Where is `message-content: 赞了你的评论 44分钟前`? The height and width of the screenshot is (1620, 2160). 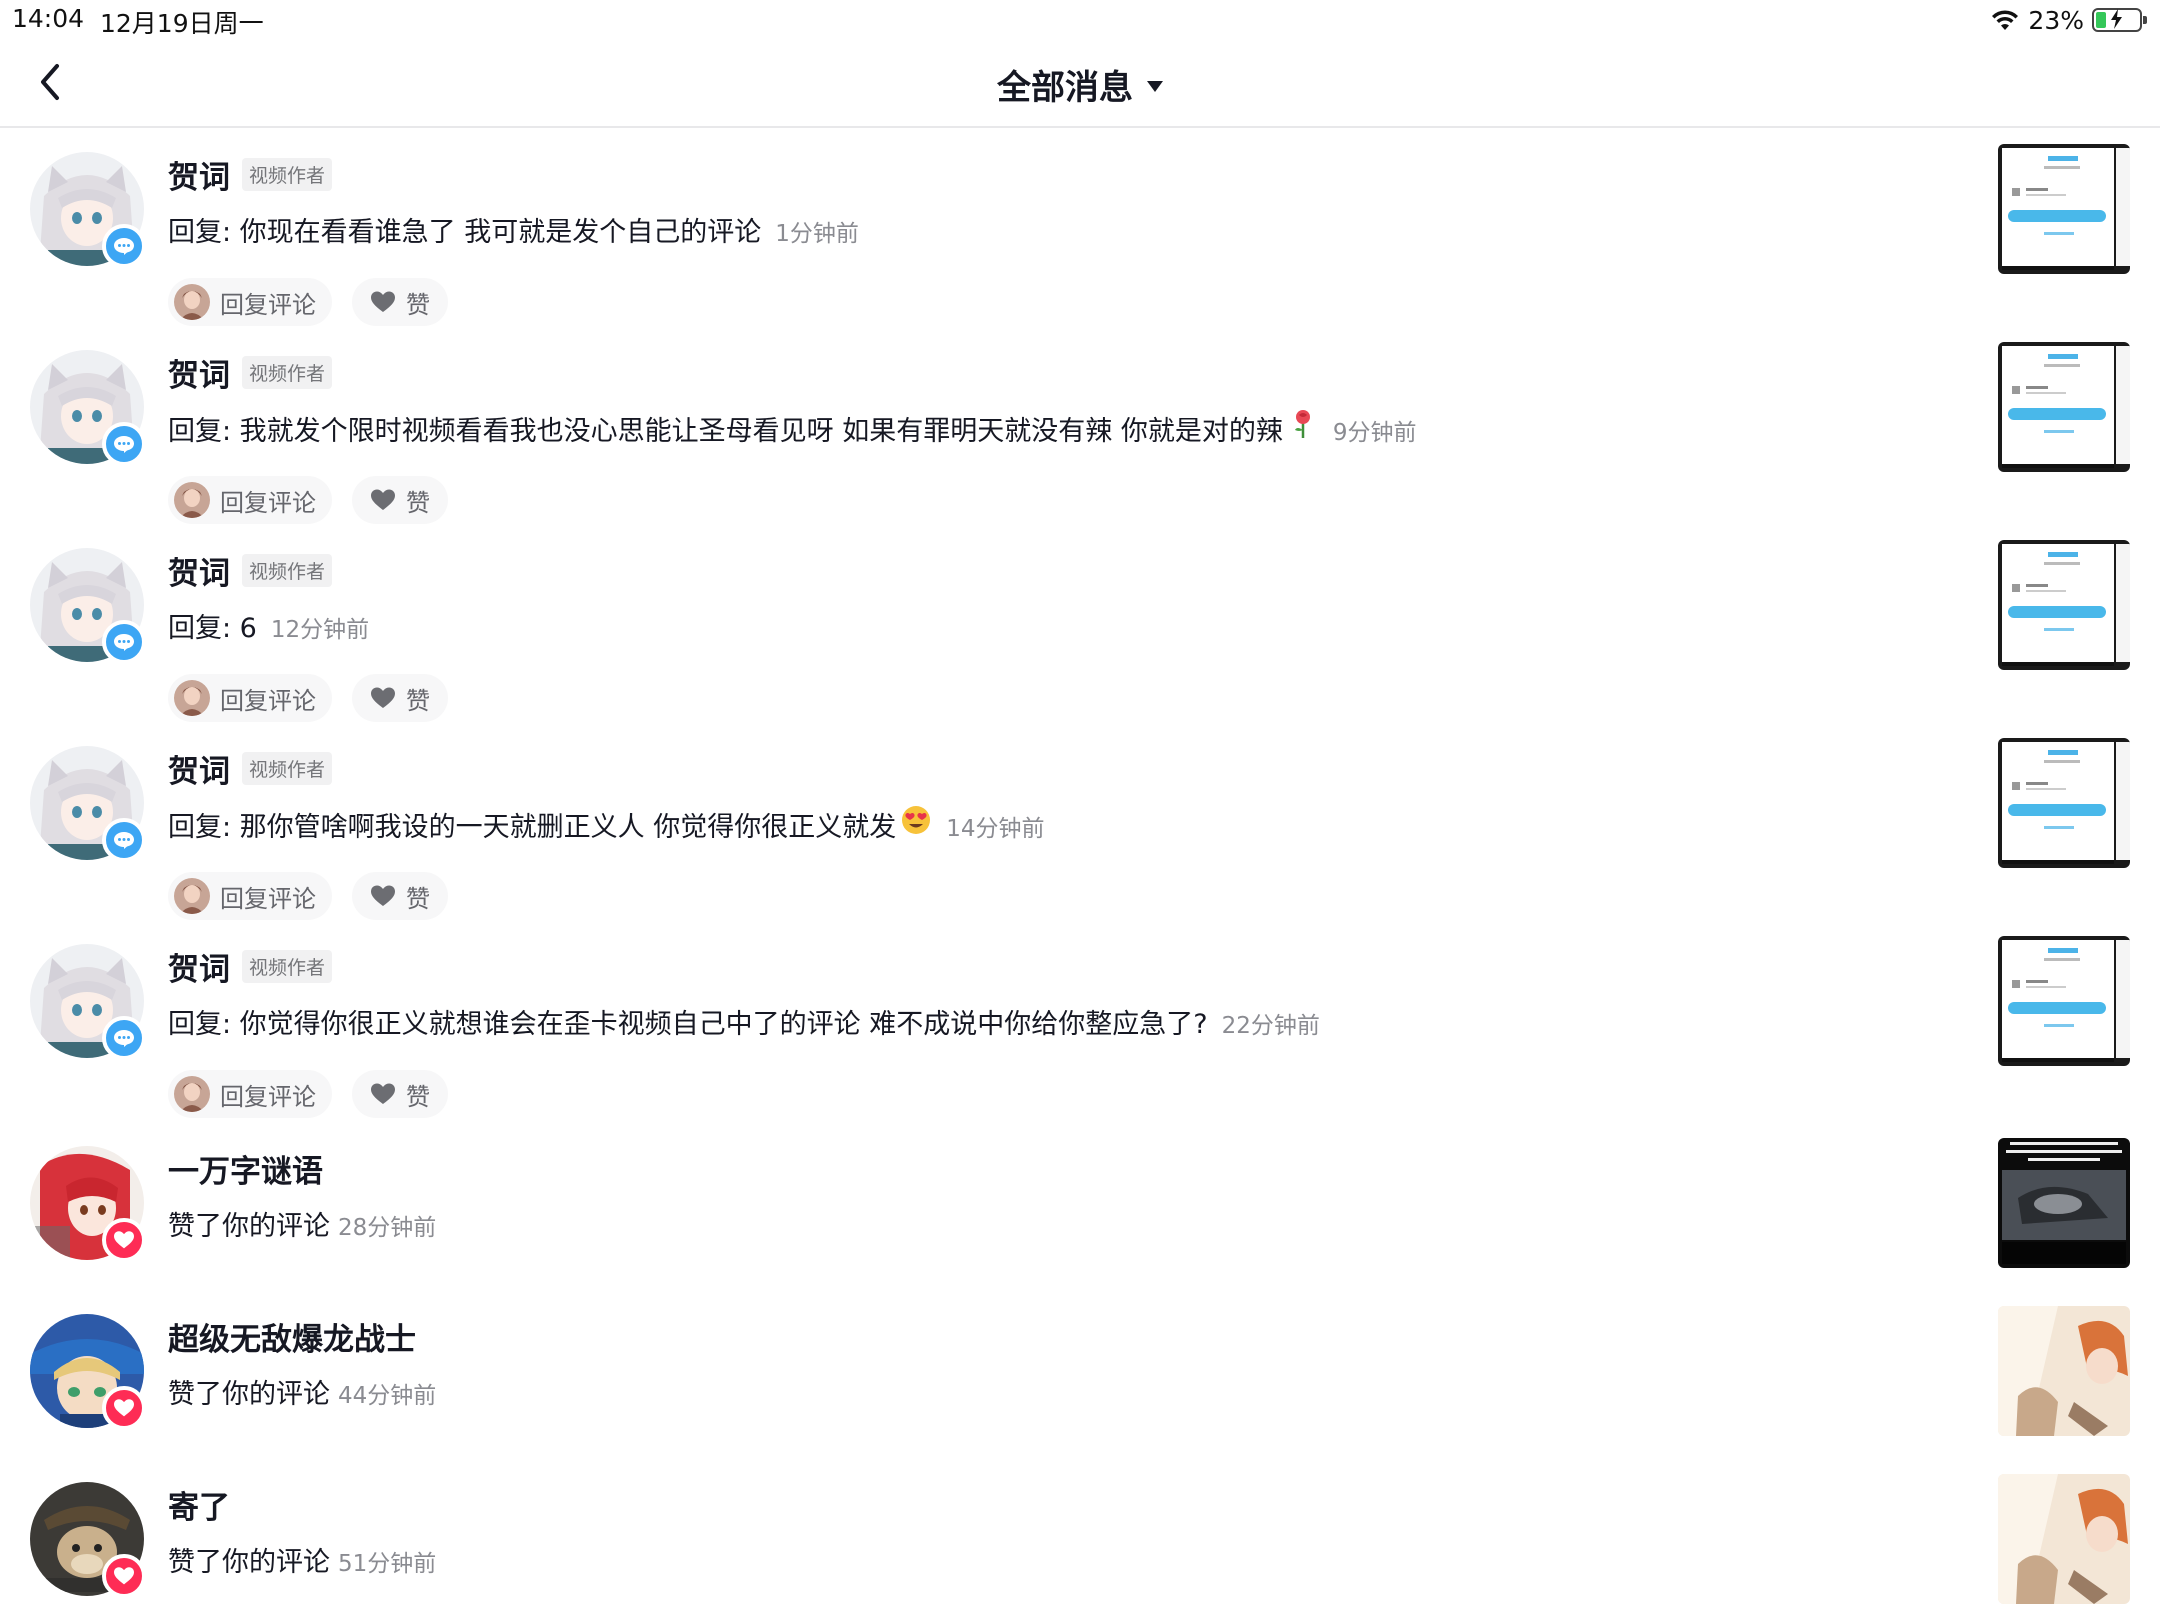 message-content: 赞了你的评论 44分钟前 is located at coordinates (1074, 1391).